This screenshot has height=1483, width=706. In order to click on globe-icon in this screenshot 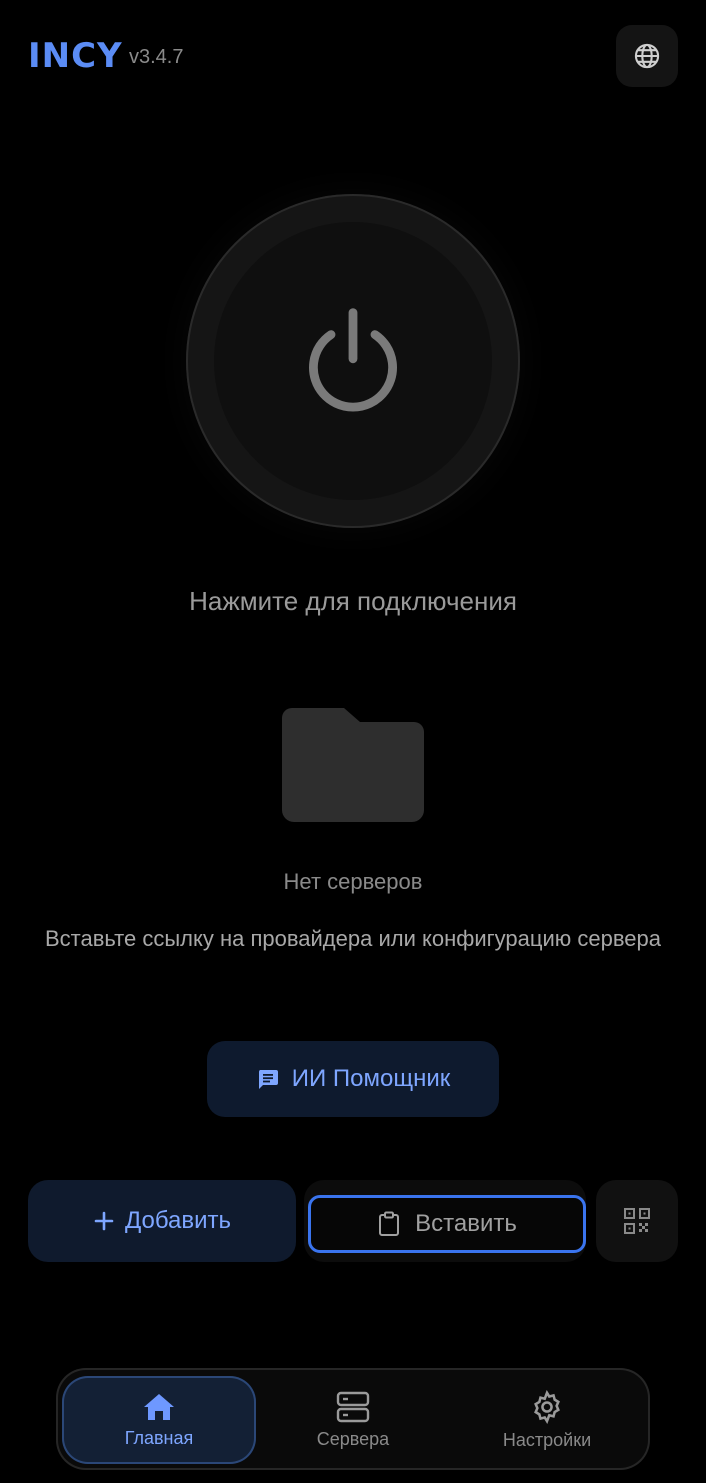, I will do `click(647, 56)`.